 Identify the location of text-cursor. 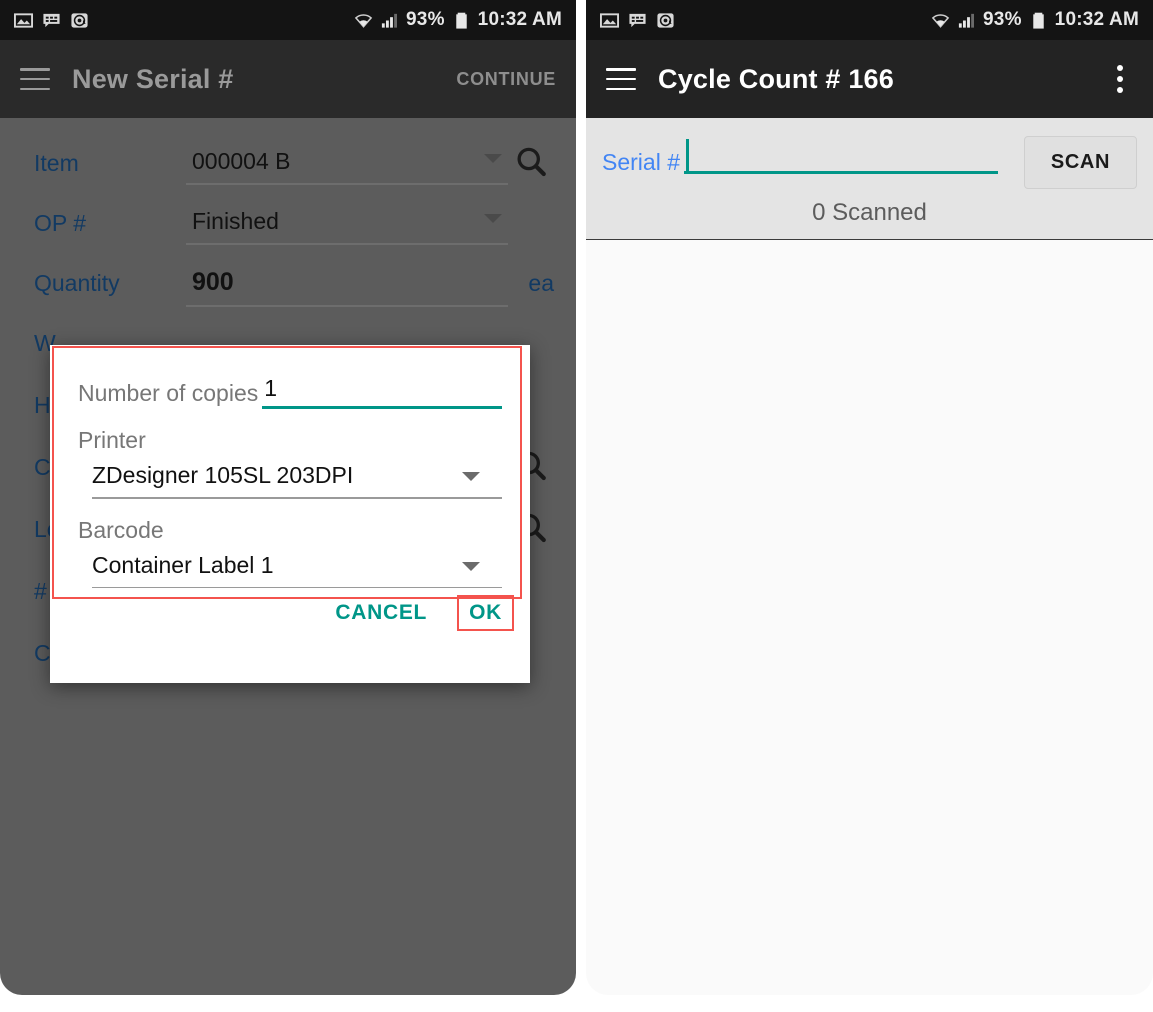
(687, 156).